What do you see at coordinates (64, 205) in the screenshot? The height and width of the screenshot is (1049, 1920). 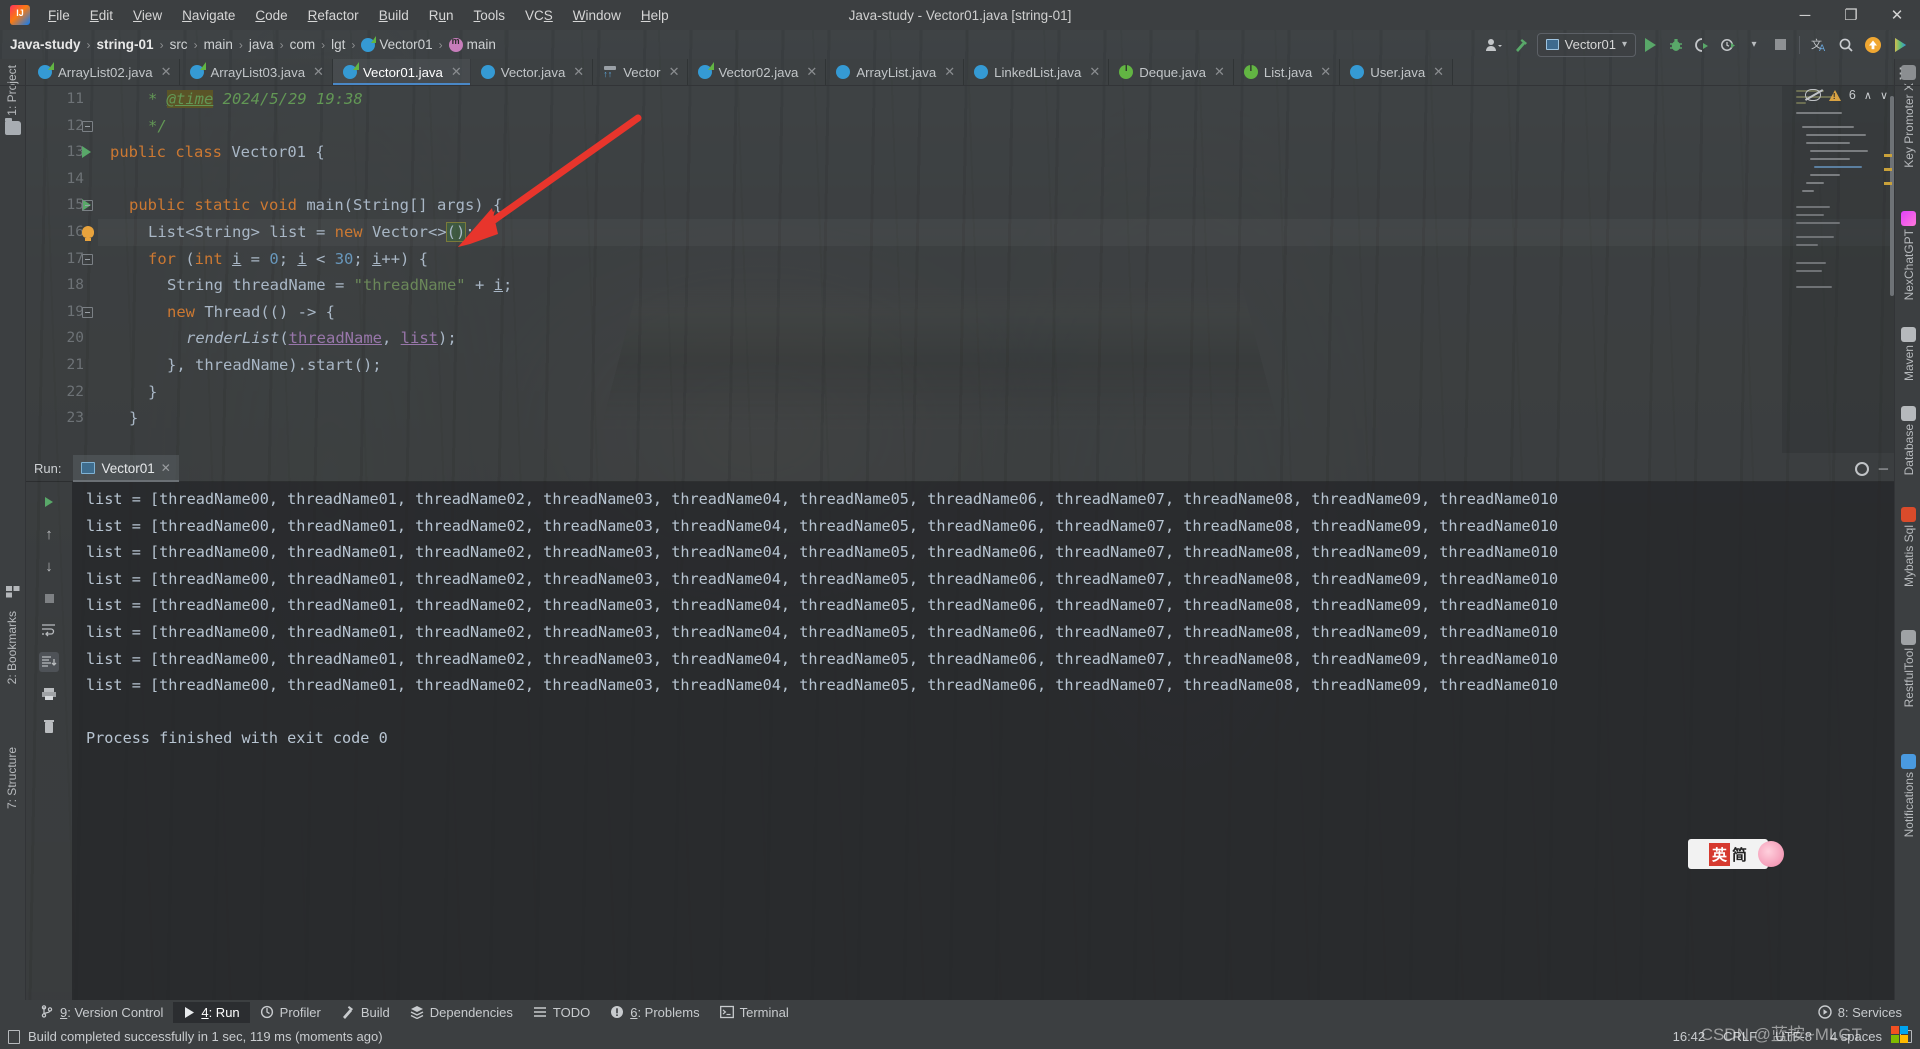 I see `line-number: 15` at bounding box center [64, 205].